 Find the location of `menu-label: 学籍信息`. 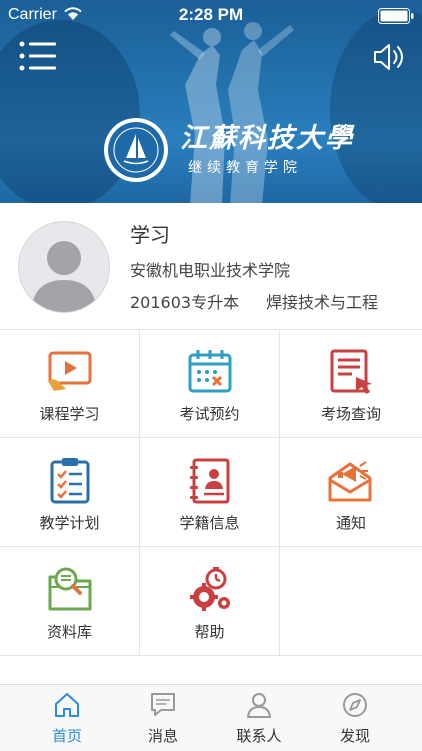

menu-label: 学籍信息 is located at coordinates (209, 523).